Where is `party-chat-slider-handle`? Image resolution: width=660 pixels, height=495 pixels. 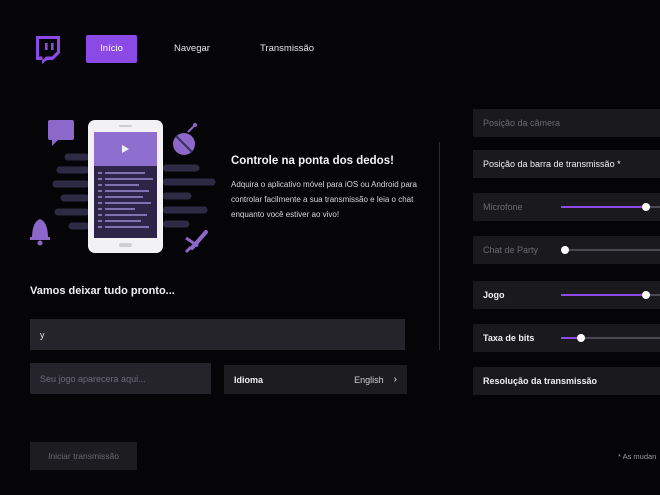 party-chat-slider-handle is located at coordinates (565, 250).